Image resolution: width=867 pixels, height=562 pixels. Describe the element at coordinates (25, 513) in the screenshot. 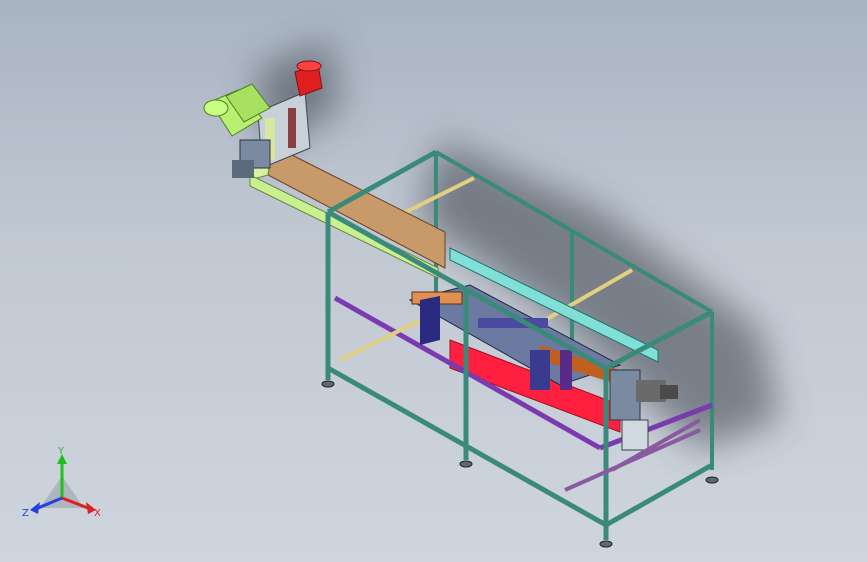

I see `z-label: Z` at that location.